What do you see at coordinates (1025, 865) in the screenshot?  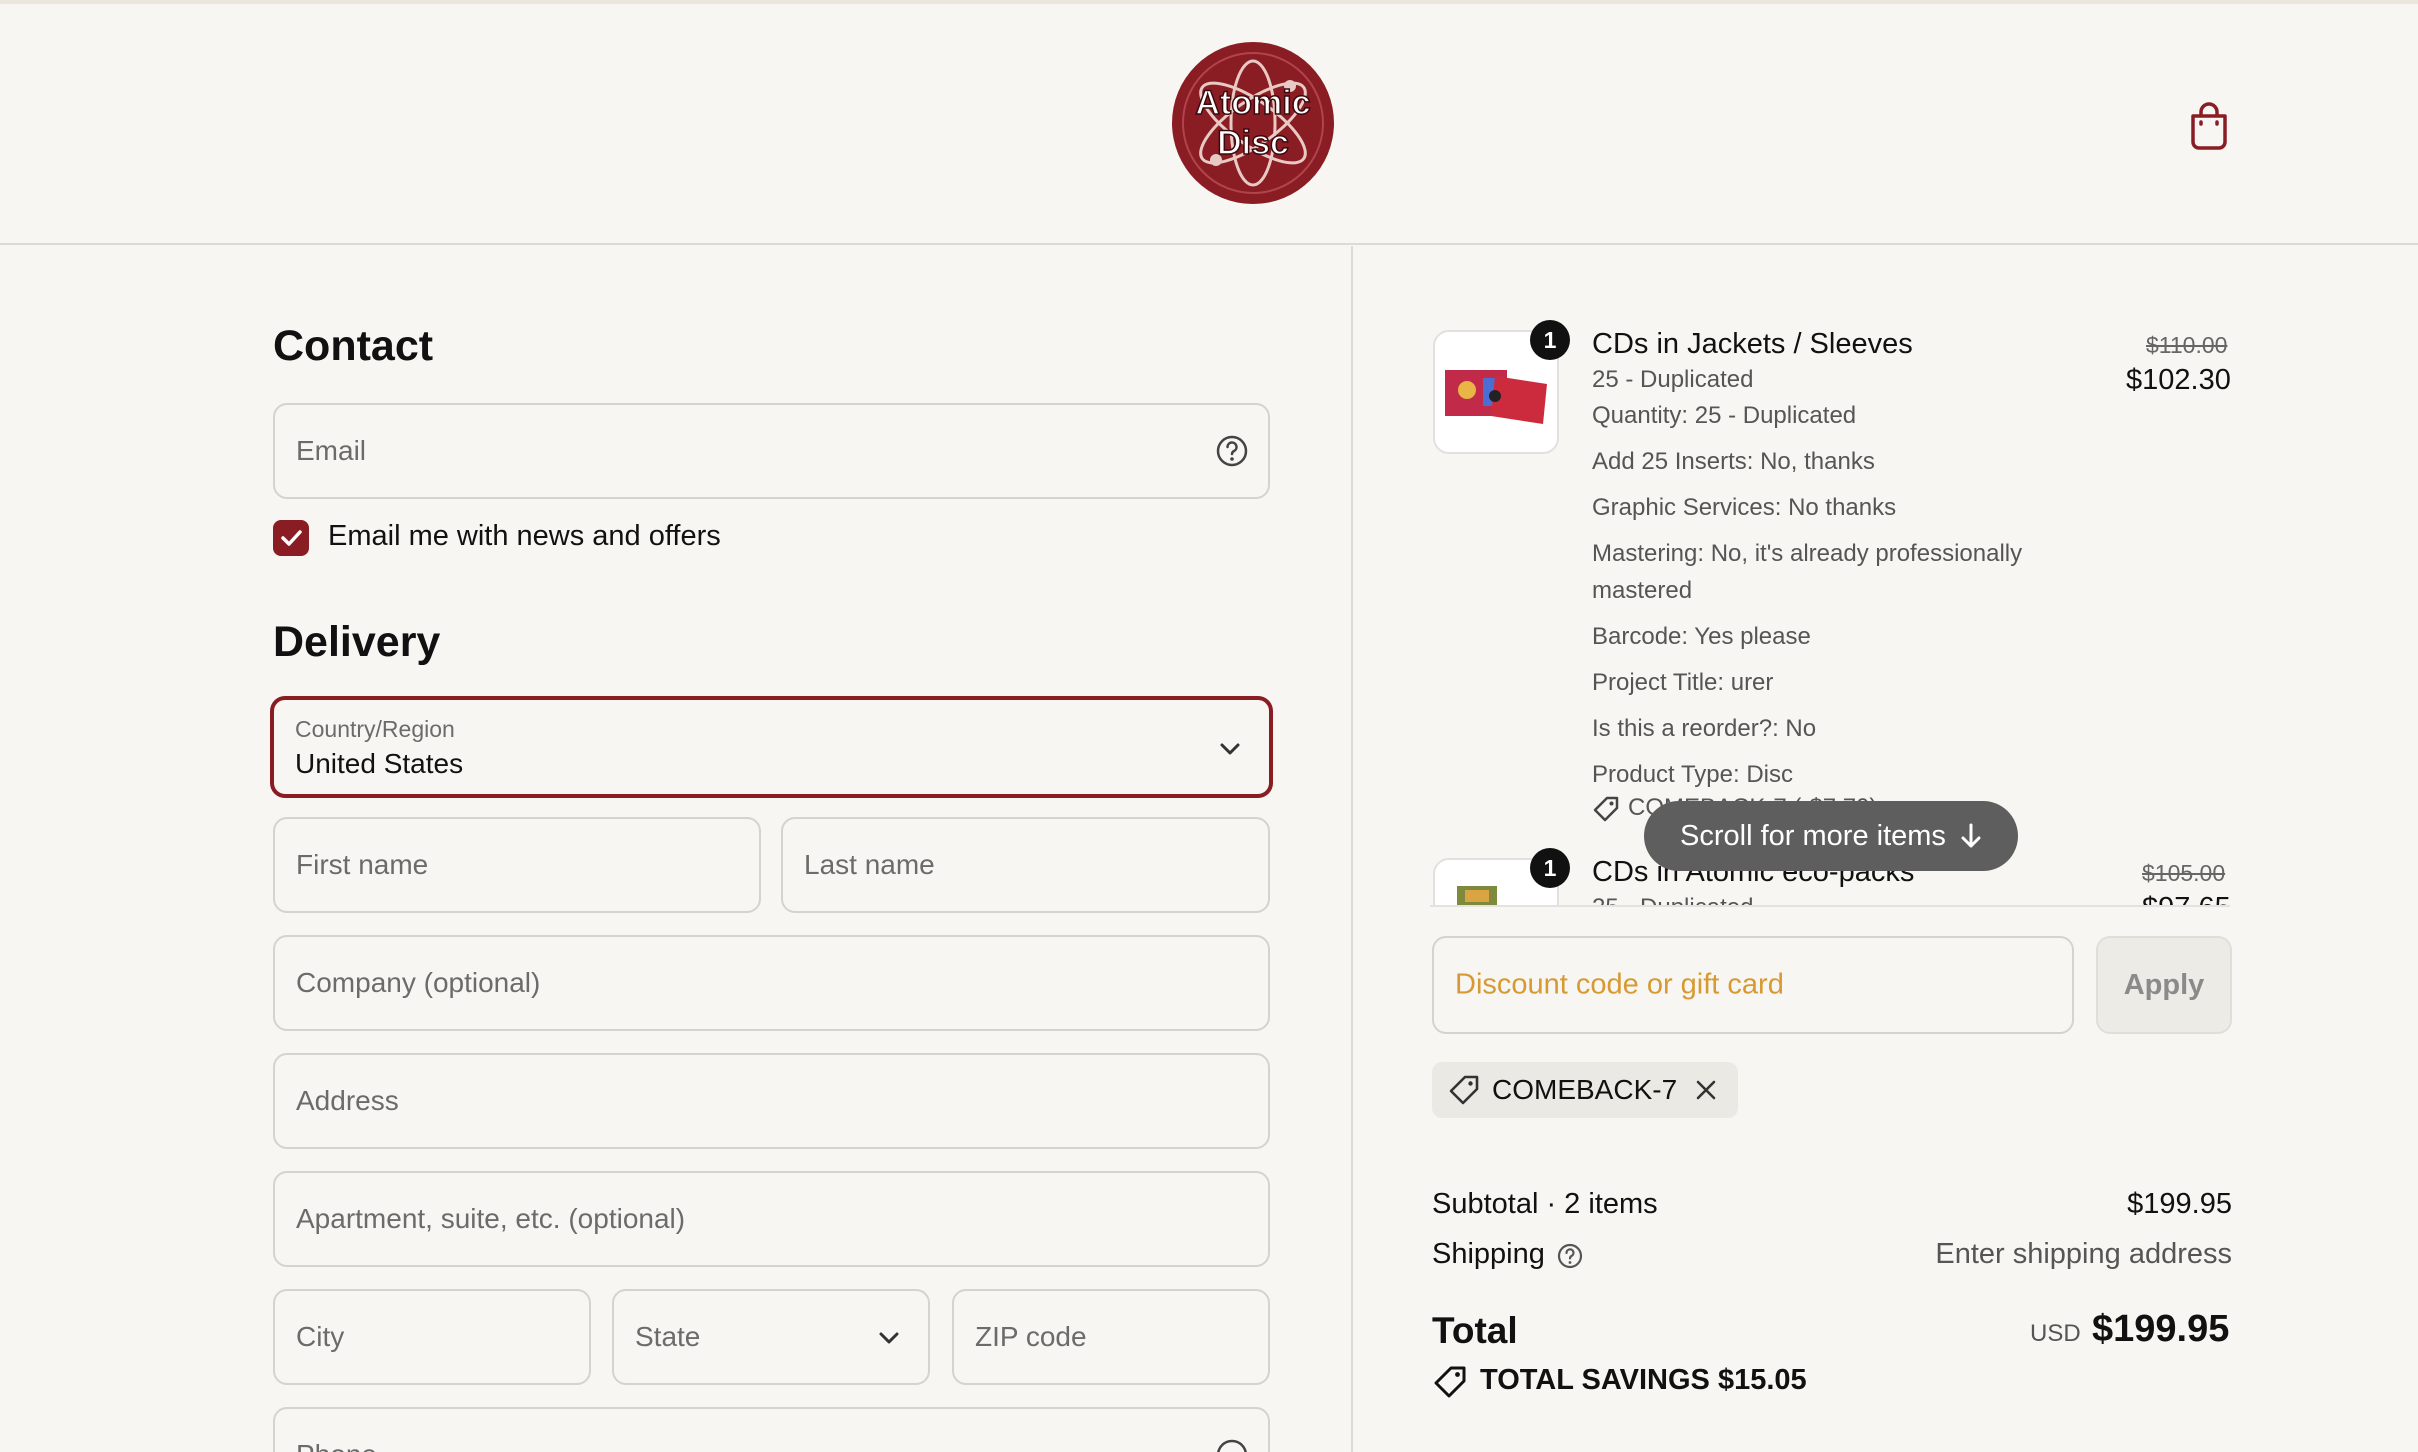 I see `last-name-field: Last name` at bounding box center [1025, 865].